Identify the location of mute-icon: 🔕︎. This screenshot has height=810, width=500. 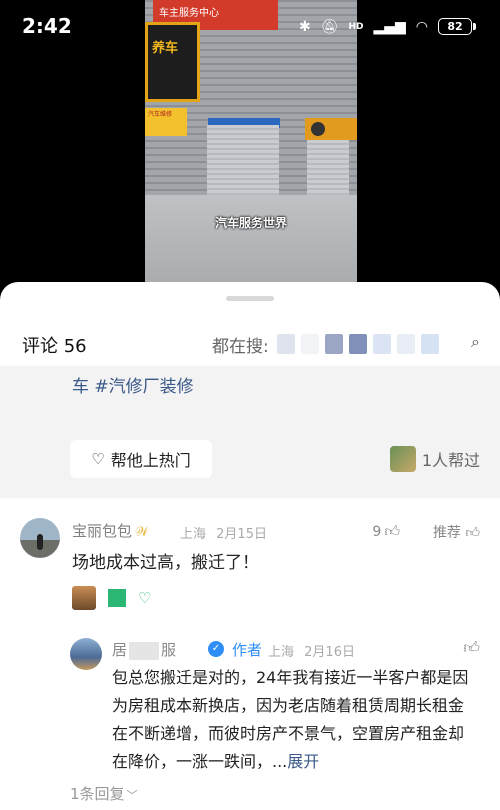
(329, 26).